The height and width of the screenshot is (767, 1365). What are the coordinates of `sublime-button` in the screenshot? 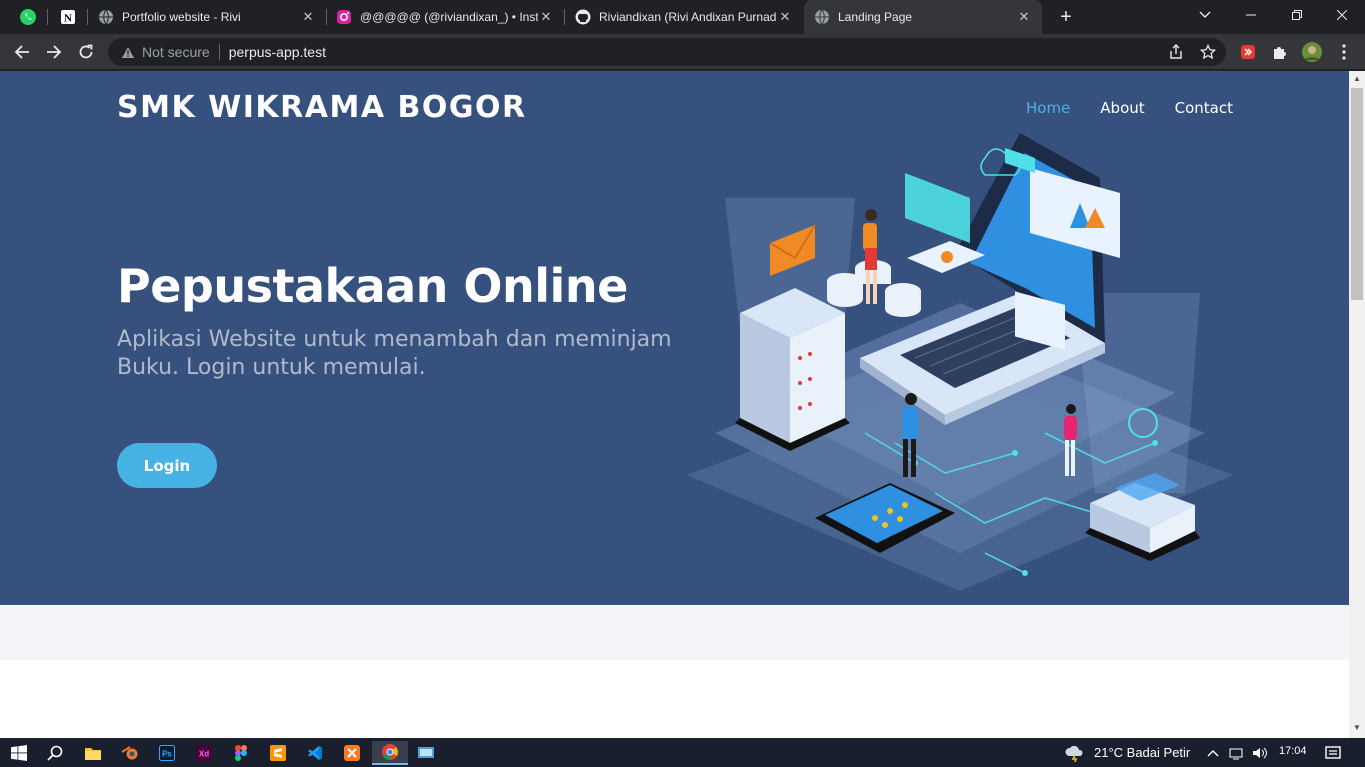 It's located at (278, 753).